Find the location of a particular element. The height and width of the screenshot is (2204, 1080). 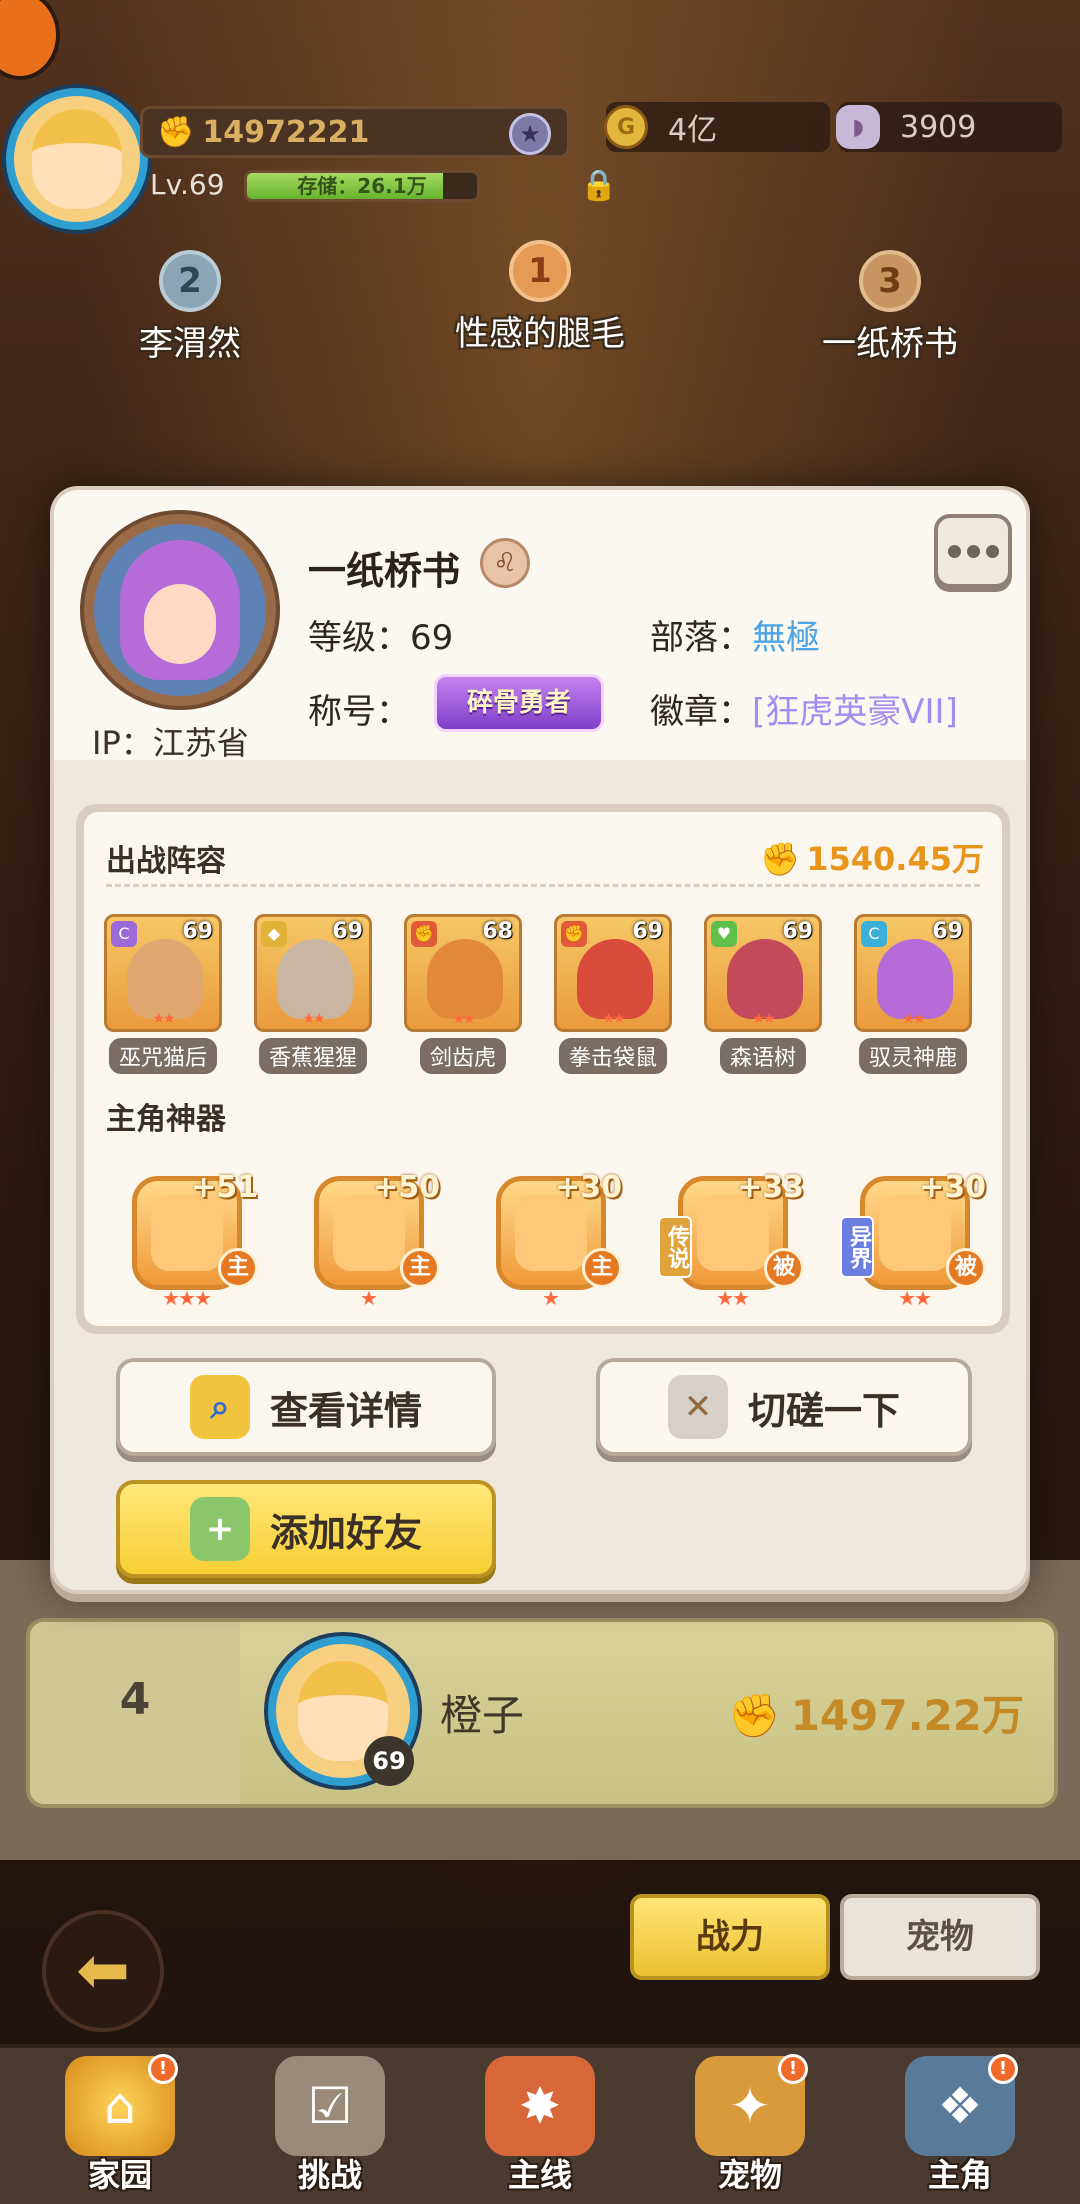

artifact-plus: +33 is located at coordinates (770, 1187).